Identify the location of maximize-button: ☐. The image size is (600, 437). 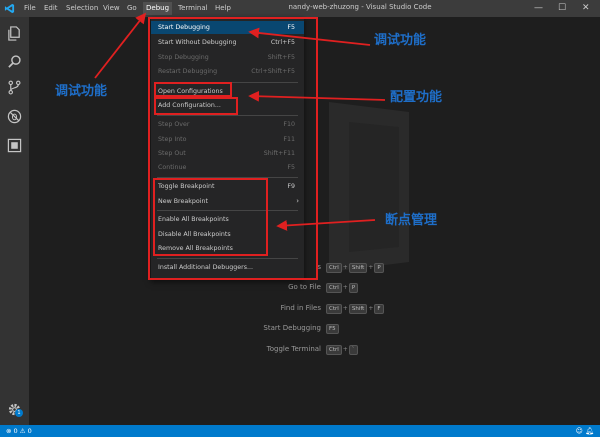
(562, 8).